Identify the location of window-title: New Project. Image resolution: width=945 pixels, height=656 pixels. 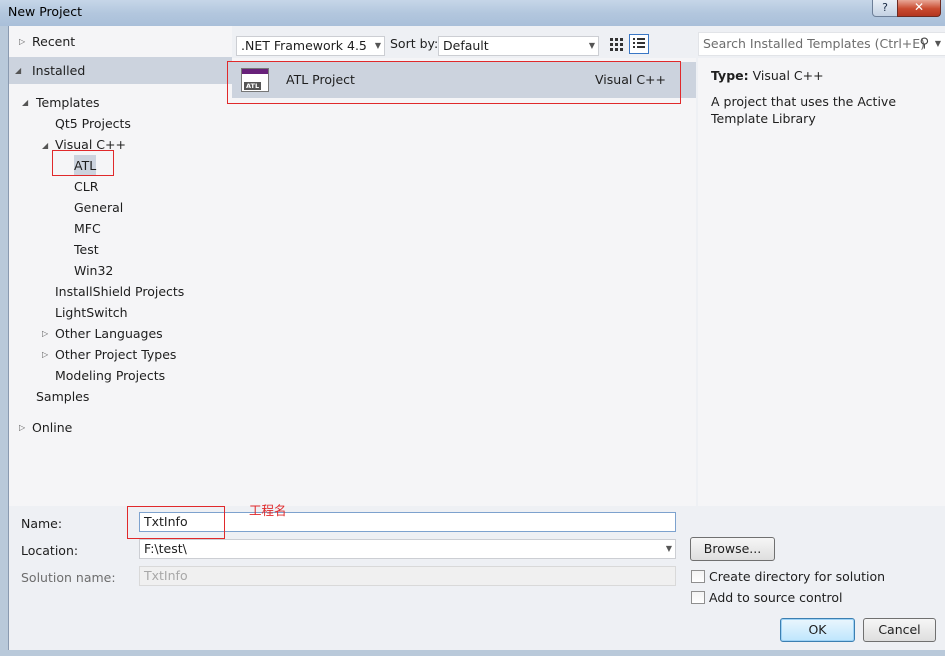
(45, 11).